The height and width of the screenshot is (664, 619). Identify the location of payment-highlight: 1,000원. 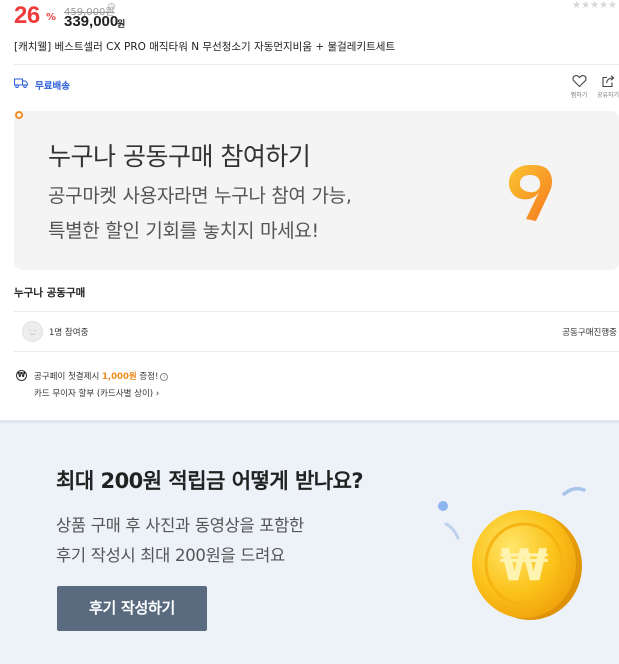
(119, 377).